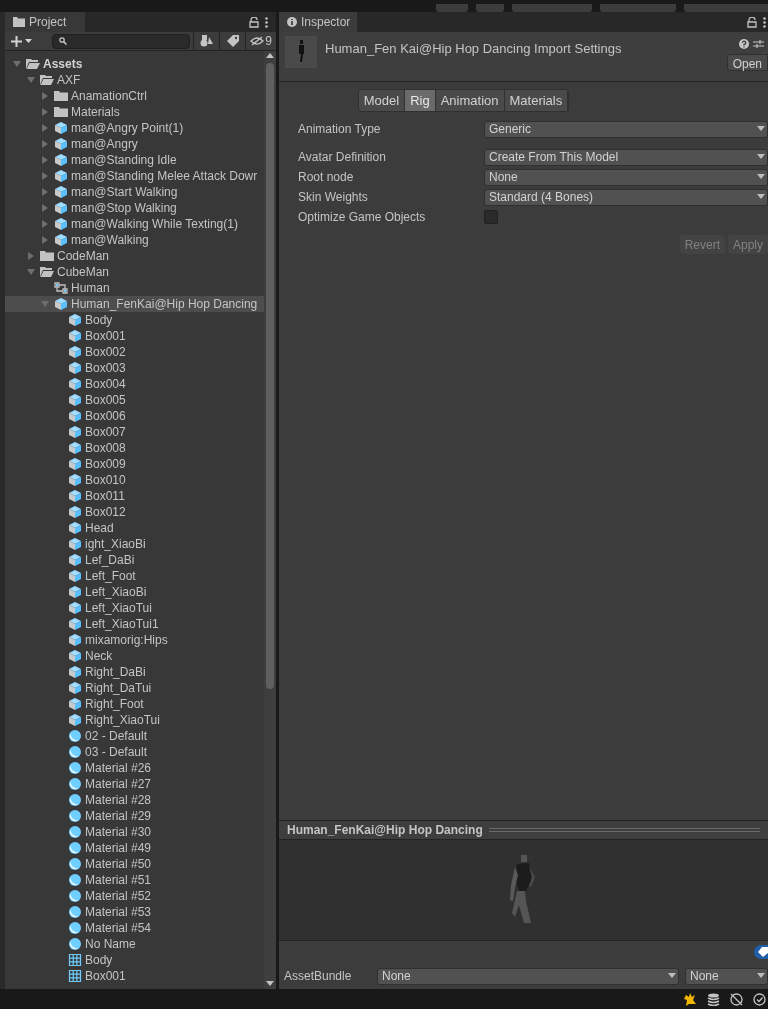 The height and width of the screenshot is (1009, 768). What do you see at coordinates (134, 144) in the screenshot?
I see `tree-item: man@Angry` at bounding box center [134, 144].